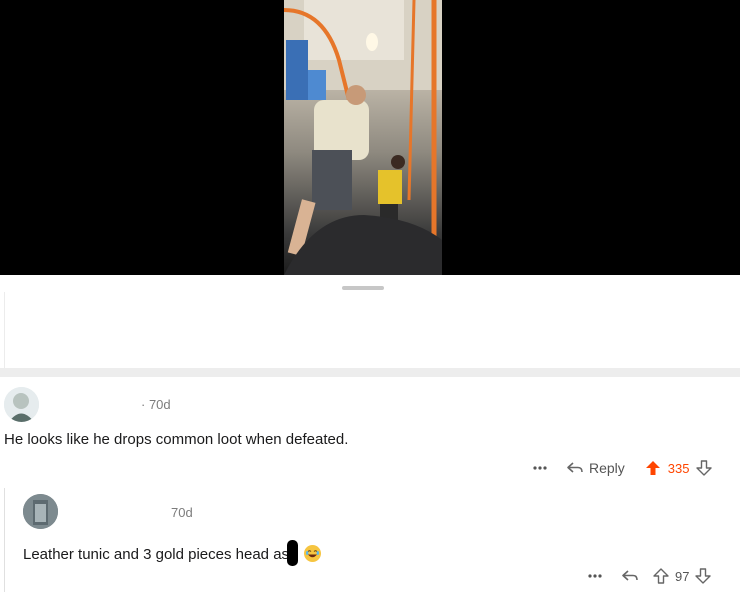 This screenshot has height=592, width=740. I want to click on upvote-button, so click(653, 468).